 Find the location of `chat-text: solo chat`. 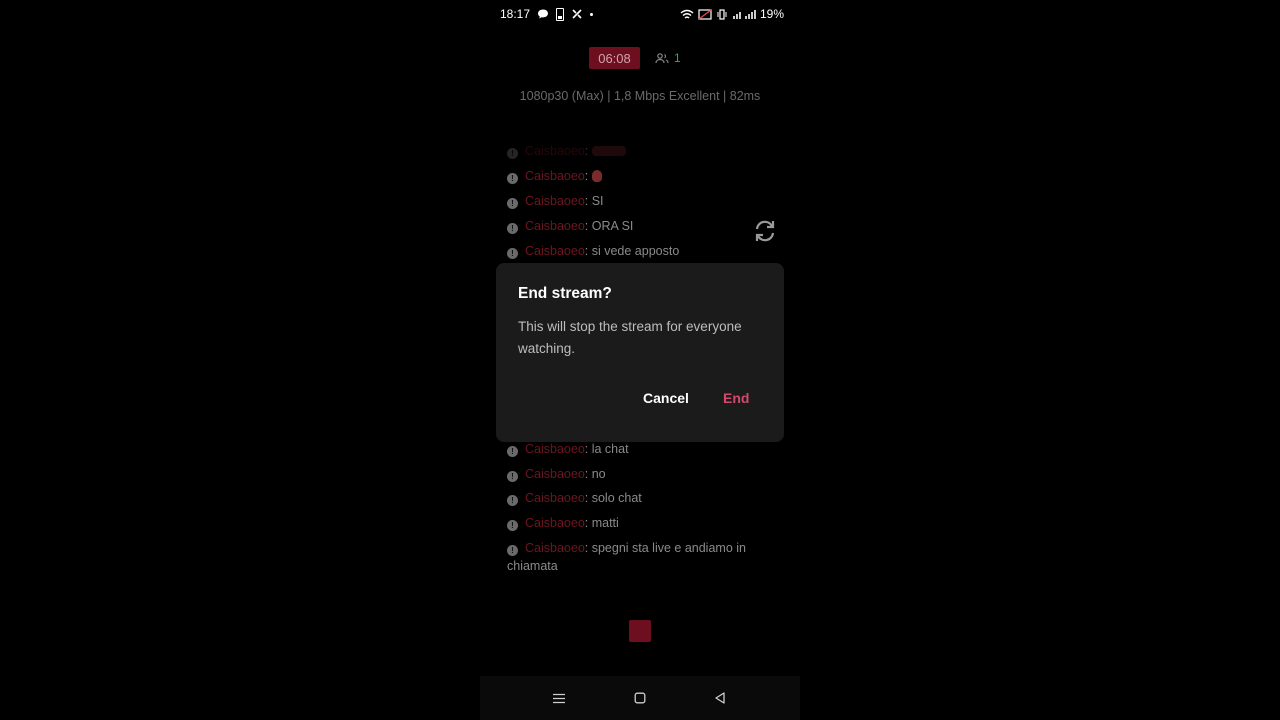

chat-text: solo chat is located at coordinates (616, 498).